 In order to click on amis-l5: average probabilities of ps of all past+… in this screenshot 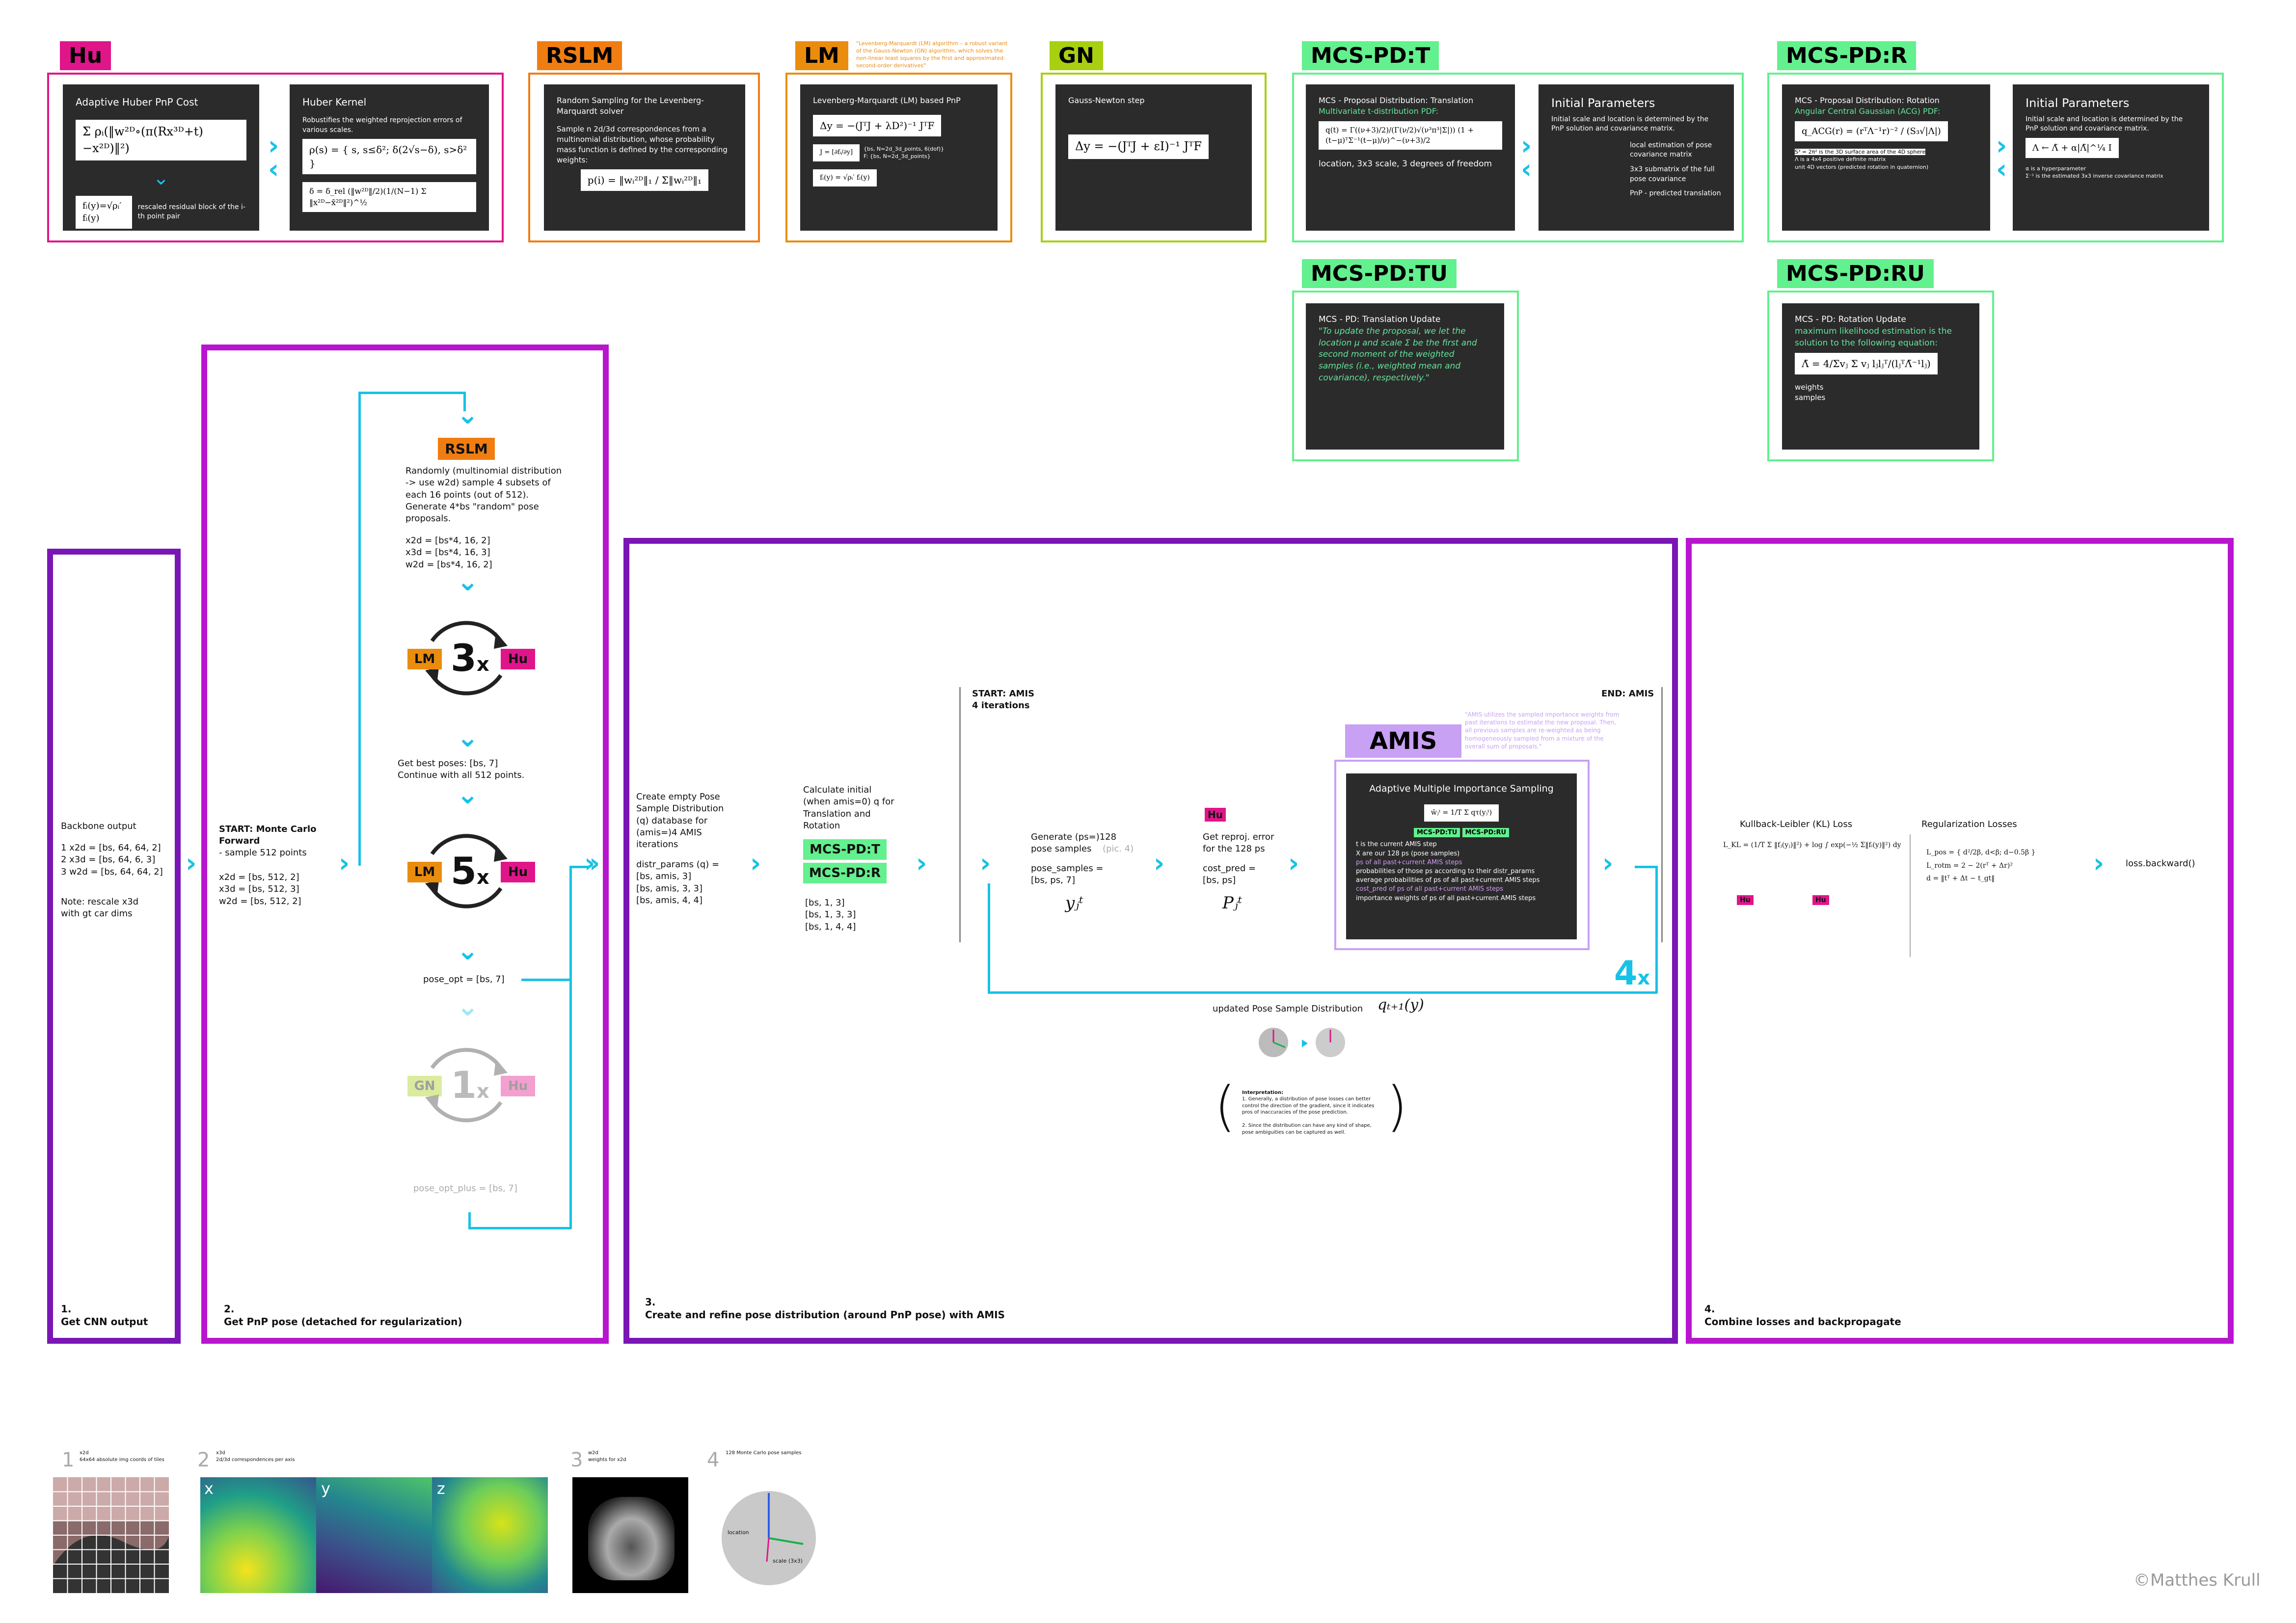, I will do `click(1448, 880)`.